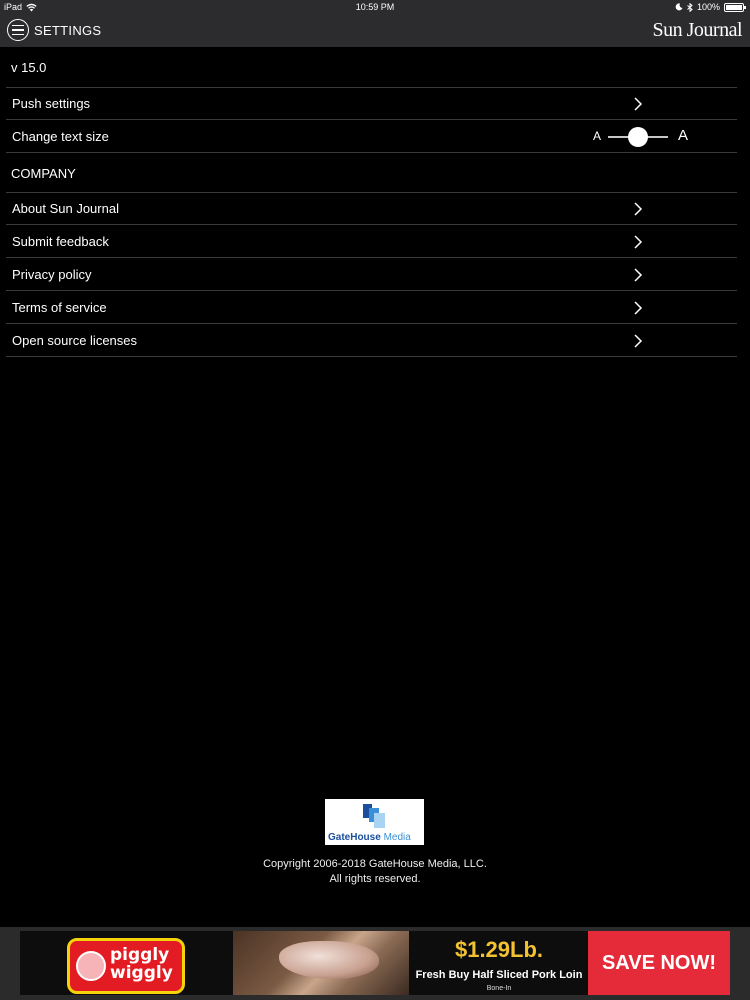 The image size is (750, 1000). Describe the element at coordinates (371, 241) in the screenshot. I see `submit-feedback-row: Submit feedback` at that location.